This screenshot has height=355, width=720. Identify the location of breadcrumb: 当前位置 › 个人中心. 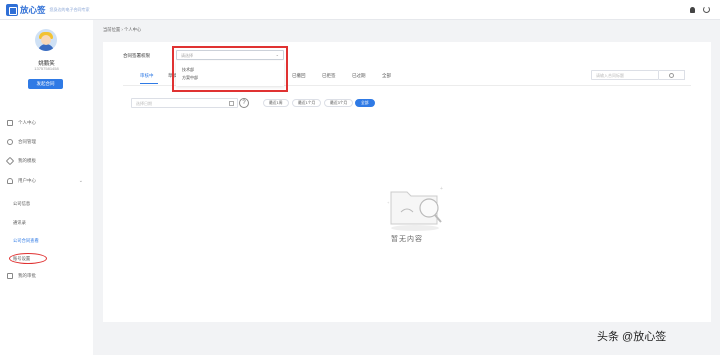
(122, 30).